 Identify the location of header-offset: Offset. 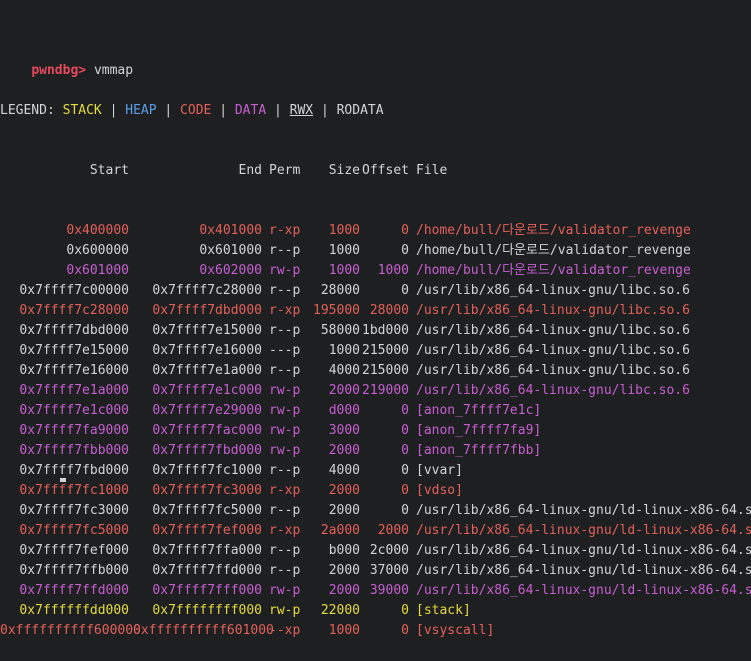
(385, 170).